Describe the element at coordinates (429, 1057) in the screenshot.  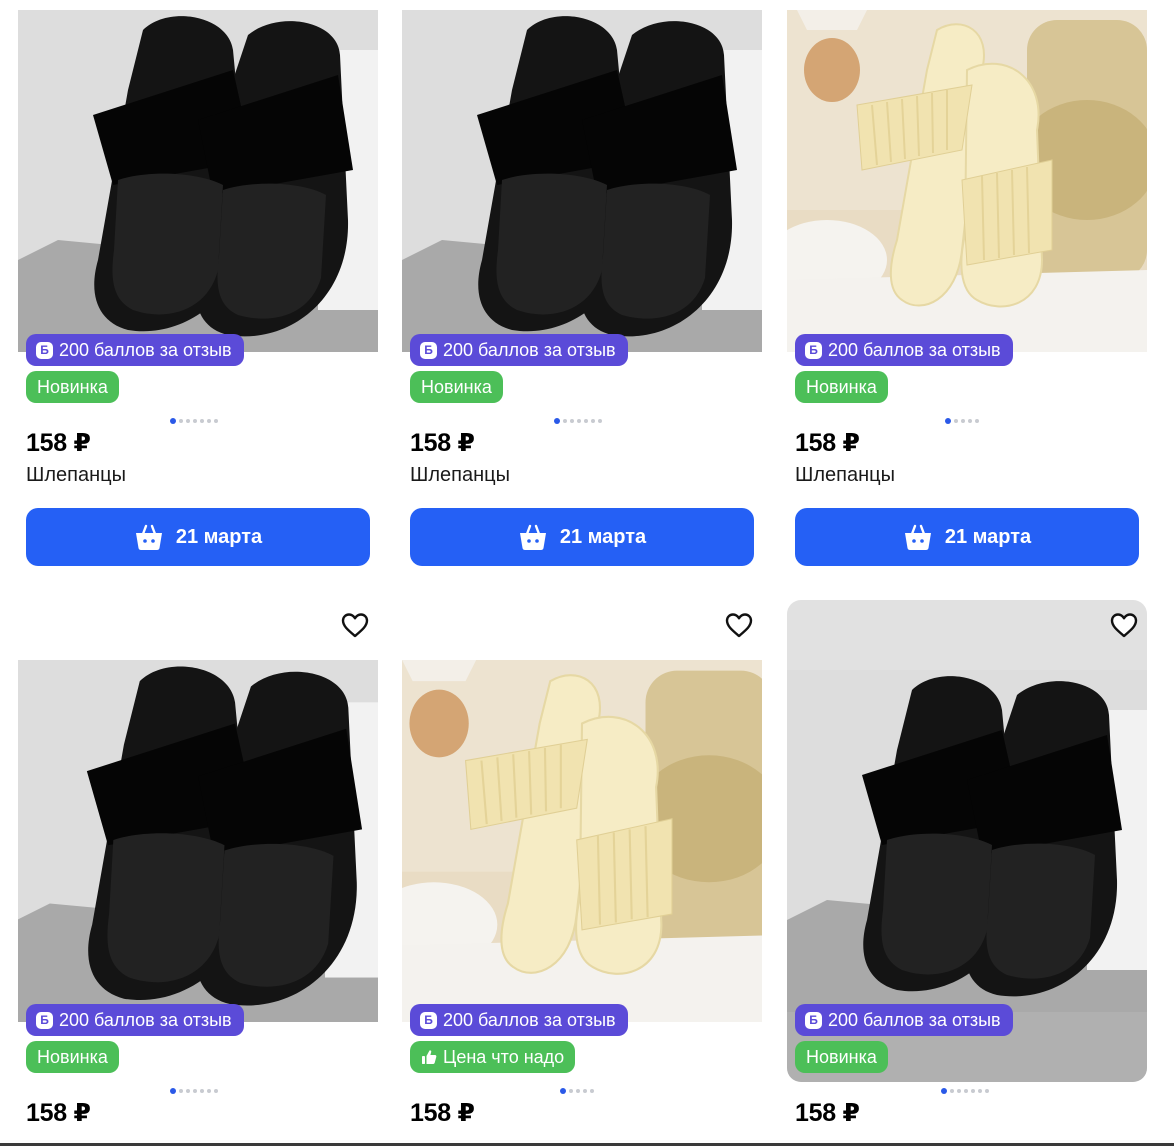
I see `thumbs-up-icon` at that location.